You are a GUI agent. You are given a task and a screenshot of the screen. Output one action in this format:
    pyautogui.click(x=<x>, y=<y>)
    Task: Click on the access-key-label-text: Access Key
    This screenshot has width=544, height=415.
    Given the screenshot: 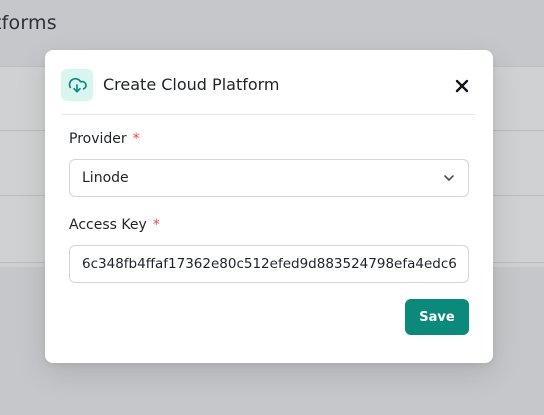 What is the action you would take?
    pyautogui.click(x=108, y=225)
    